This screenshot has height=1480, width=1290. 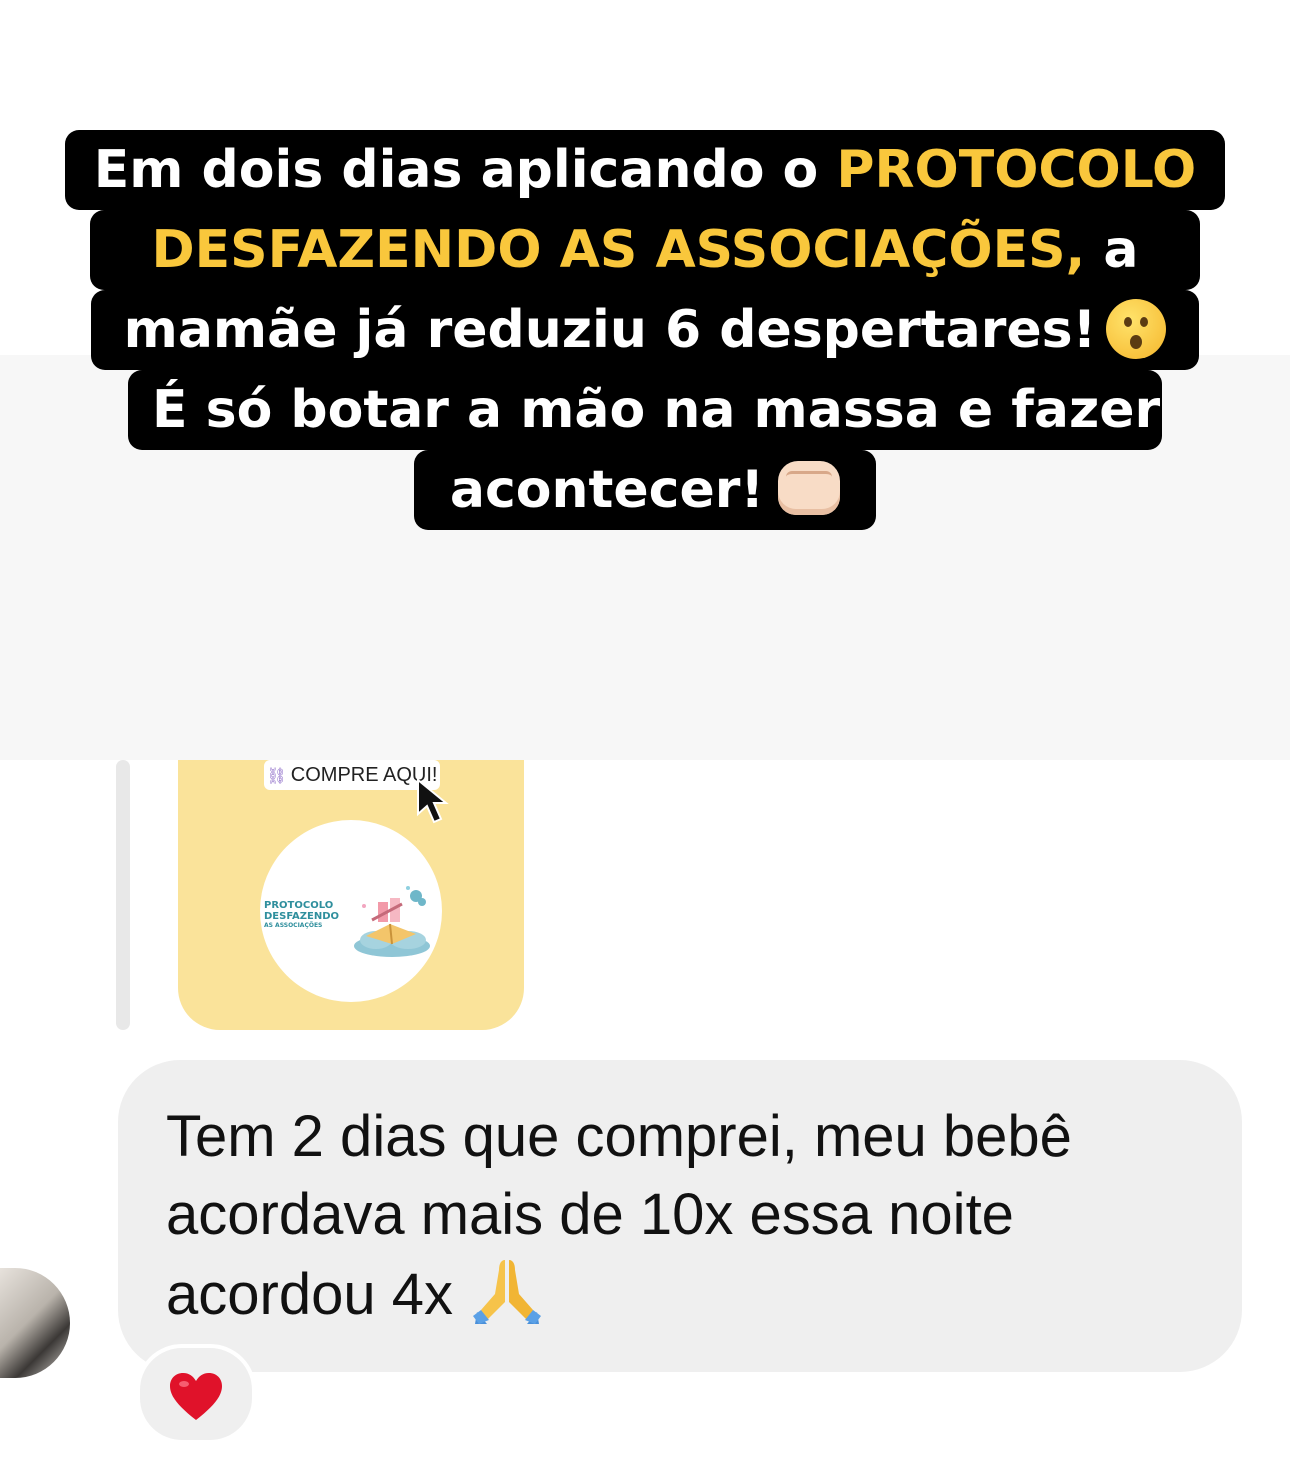 I want to click on product-name-line-2: DESFAZENDO, so click(x=302, y=916).